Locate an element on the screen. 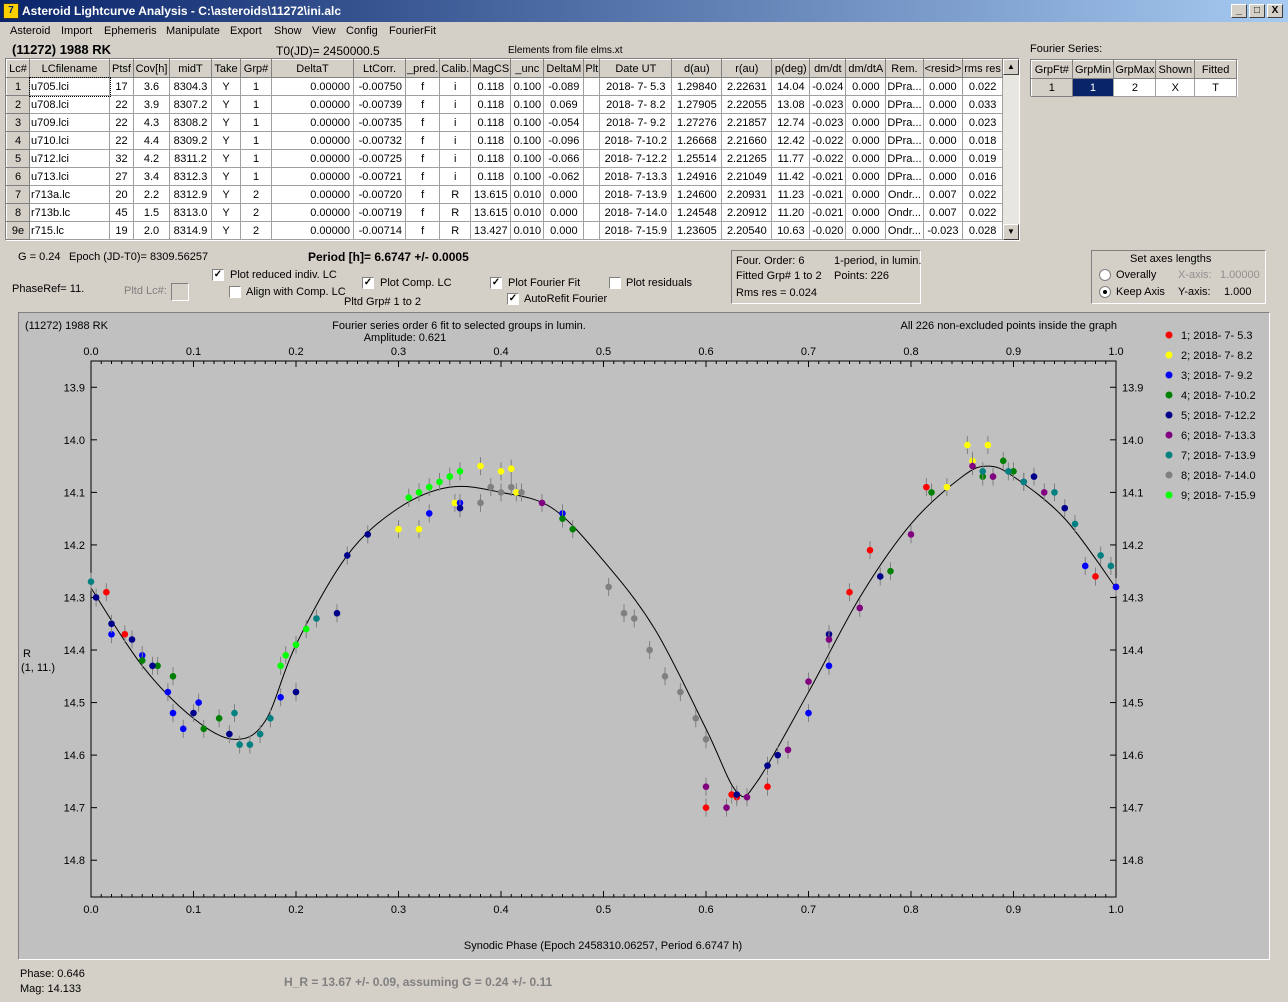 The height and width of the screenshot is (1002, 1288). table-cell: 2.20931 is located at coordinates (747, 194).